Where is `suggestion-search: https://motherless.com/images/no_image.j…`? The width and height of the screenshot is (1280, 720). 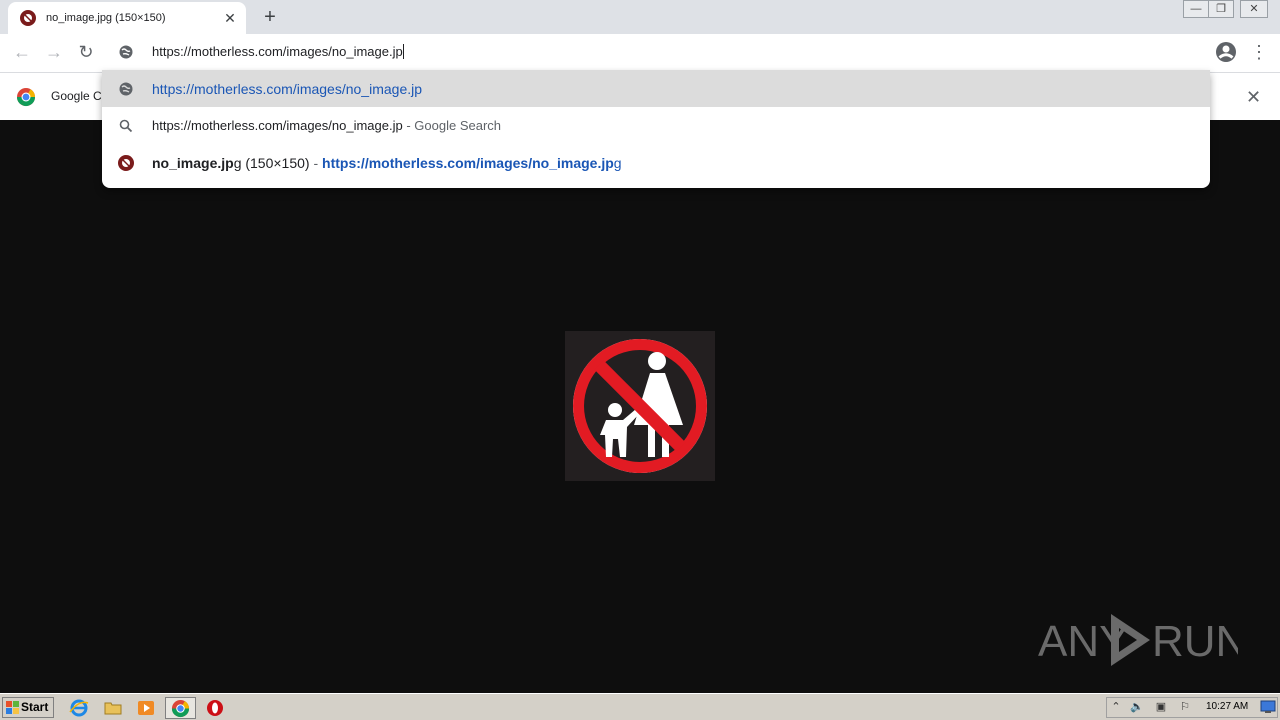 suggestion-search: https://motherless.com/images/no_image.j… is located at coordinates (656, 125).